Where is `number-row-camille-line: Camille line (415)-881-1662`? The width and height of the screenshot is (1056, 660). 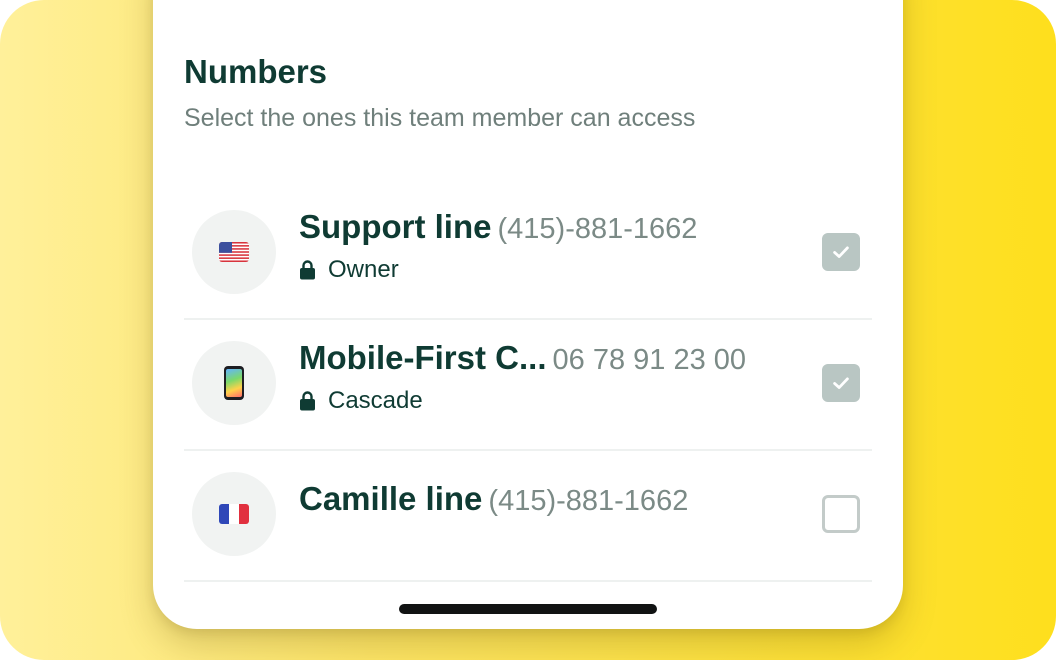 number-row-camille-line: Camille line (415)-881-1662 is located at coordinates (528, 516).